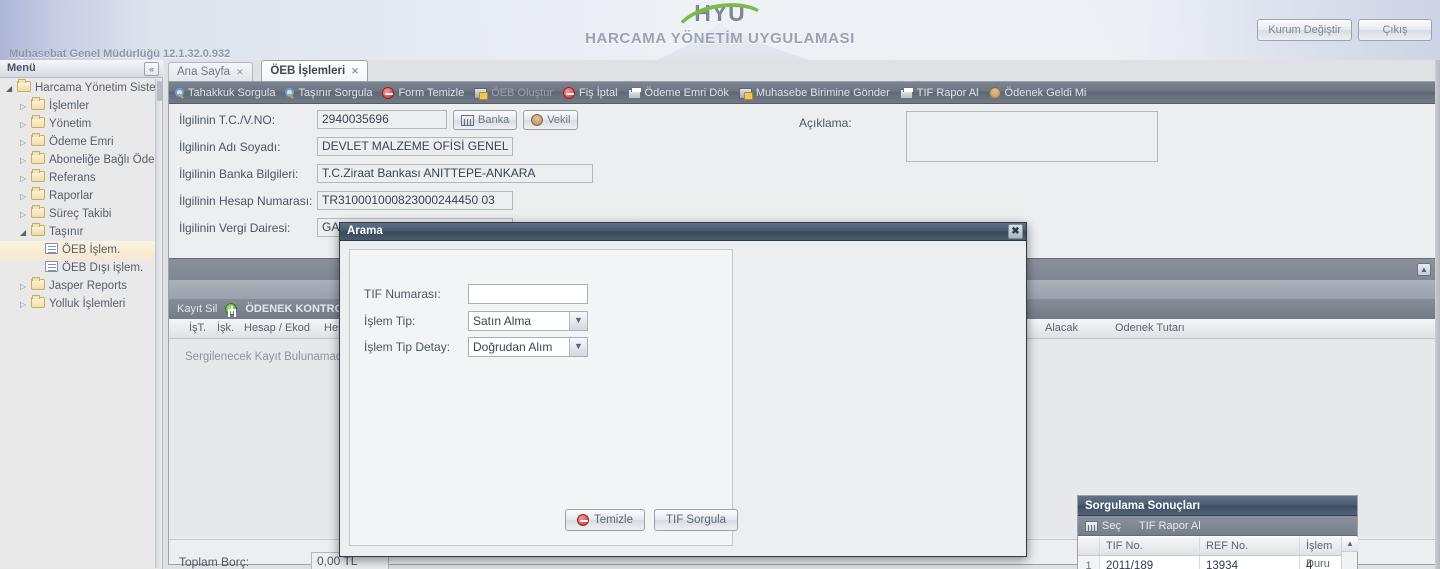 The image size is (1440, 569). I want to click on sidebar-item-label: Jasper Reports, so click(88, 286).